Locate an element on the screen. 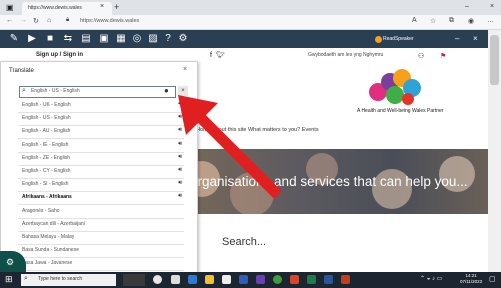 Image resolution: width=501 pixels, height=288 pixels. settings-icon: ▨ is located at coordinates (153, 39).